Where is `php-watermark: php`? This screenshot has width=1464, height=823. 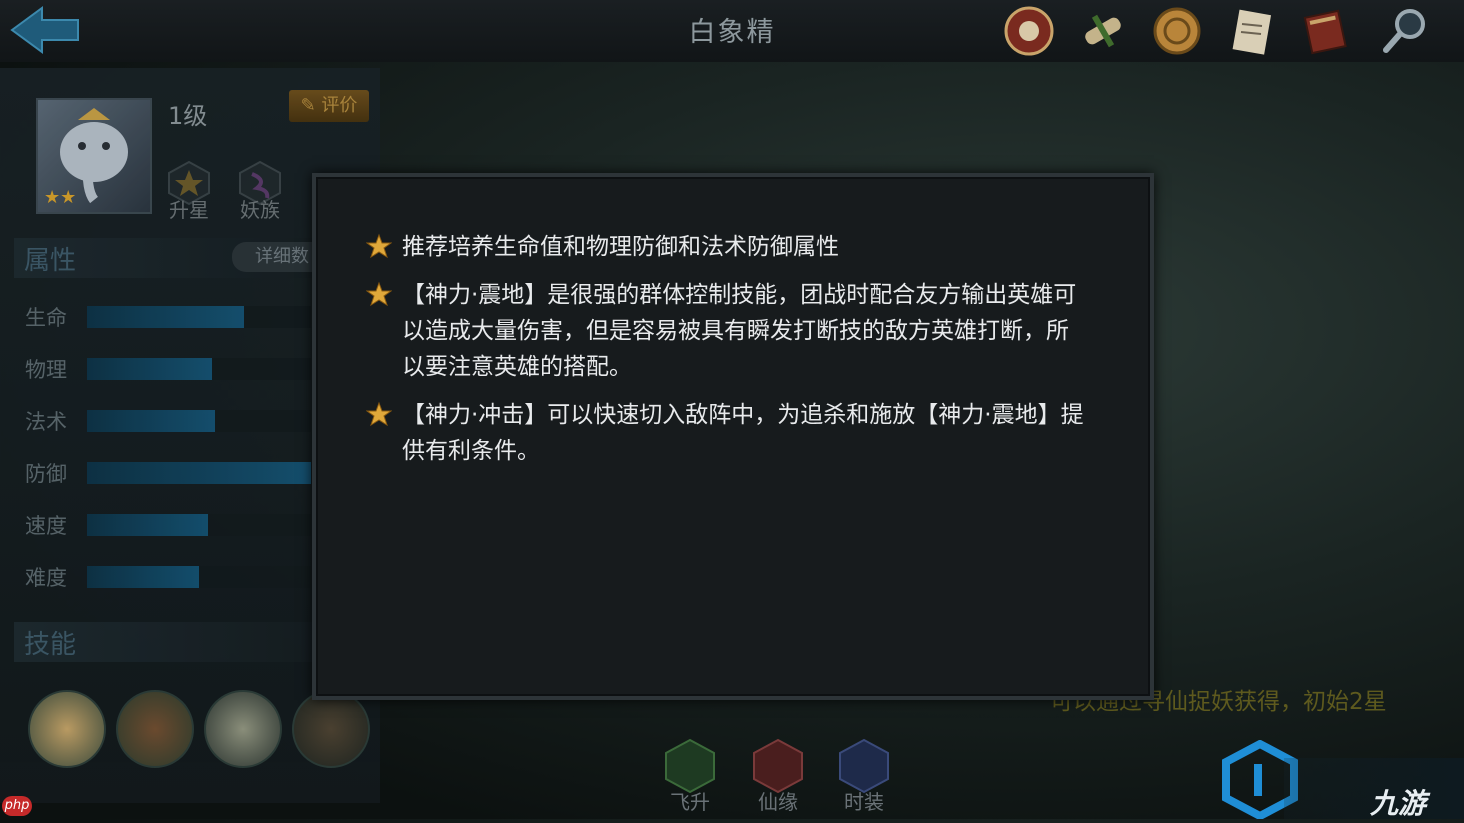 php-watermark: php is located at coordinates (17, 806).